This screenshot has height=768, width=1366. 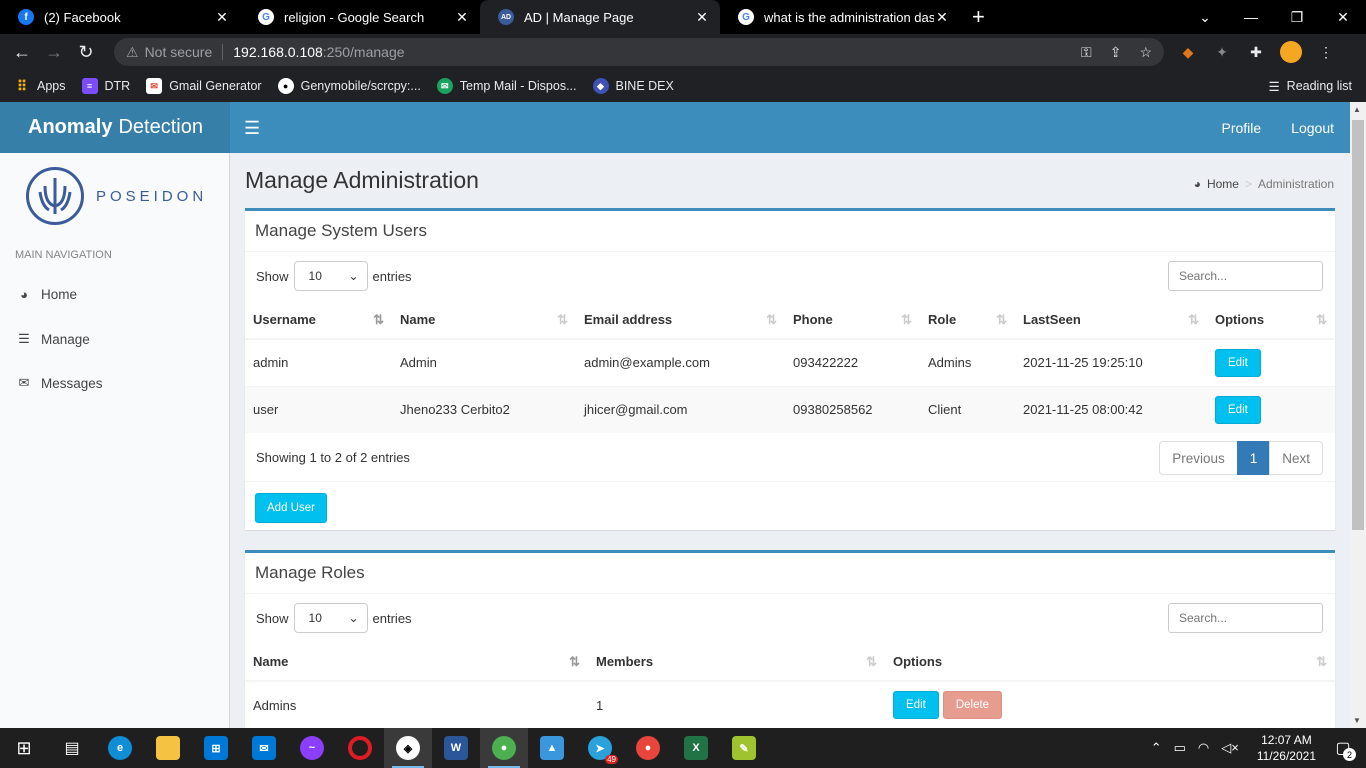 What do you see at coordinates (24, 748) in the screenshot?
I see `start-button: ⊞` at bounding box center [24, 748].